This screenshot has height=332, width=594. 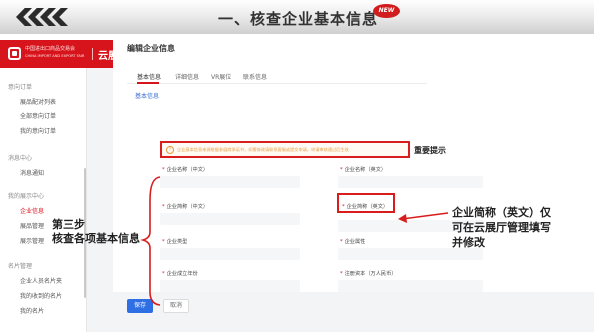 I want to click on logo-text-en: CHINA IMPORT AND EXPORT FAIR, so click(x=55, y=56).